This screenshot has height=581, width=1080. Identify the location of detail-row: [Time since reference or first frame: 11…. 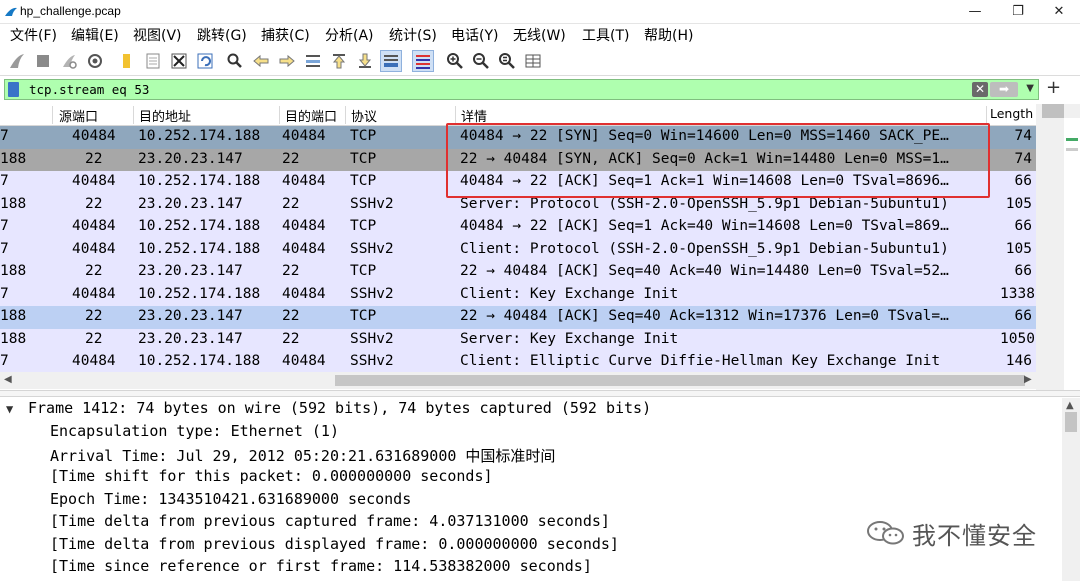
(321, 566).